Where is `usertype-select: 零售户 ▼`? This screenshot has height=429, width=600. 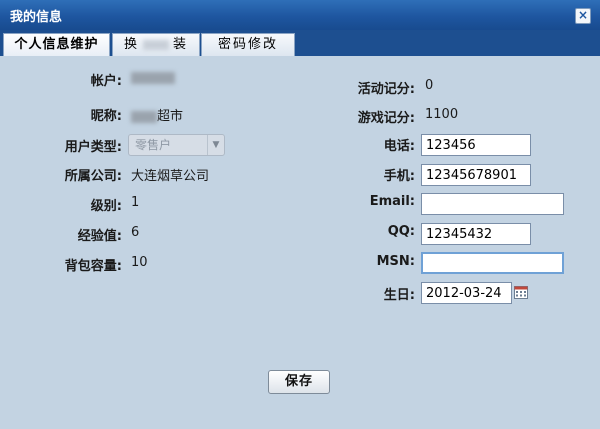 usertype-select: 零售户 ▼ is located at coordinates (176, 145).